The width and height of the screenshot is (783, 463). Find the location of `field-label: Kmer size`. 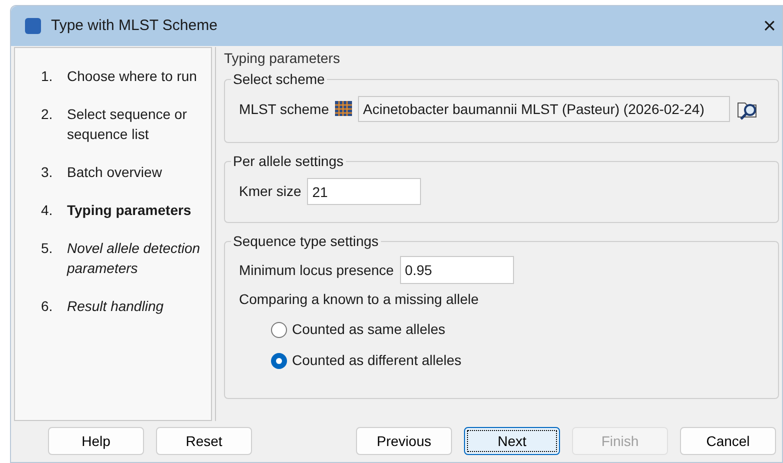

field-label: Kmer size is located at coordinates (270, 191).